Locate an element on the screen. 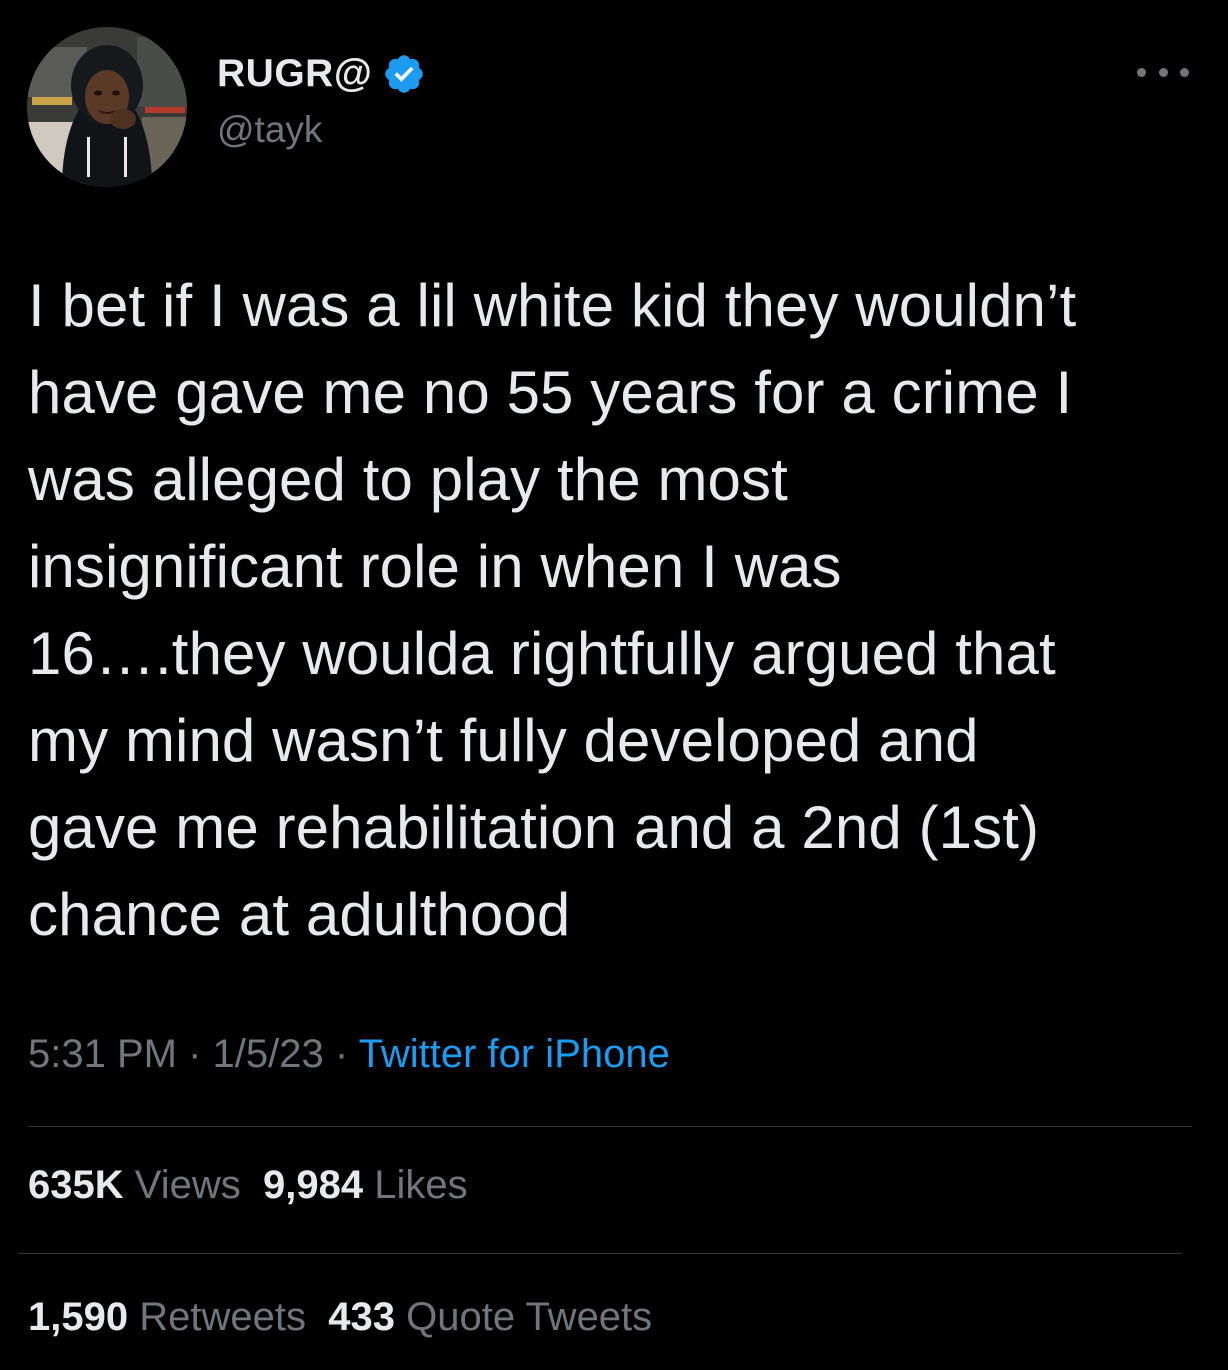 The width and height of the screenshot is (1228, 1370). views-stat: 635K Views is located at coordinates (134, 1185).